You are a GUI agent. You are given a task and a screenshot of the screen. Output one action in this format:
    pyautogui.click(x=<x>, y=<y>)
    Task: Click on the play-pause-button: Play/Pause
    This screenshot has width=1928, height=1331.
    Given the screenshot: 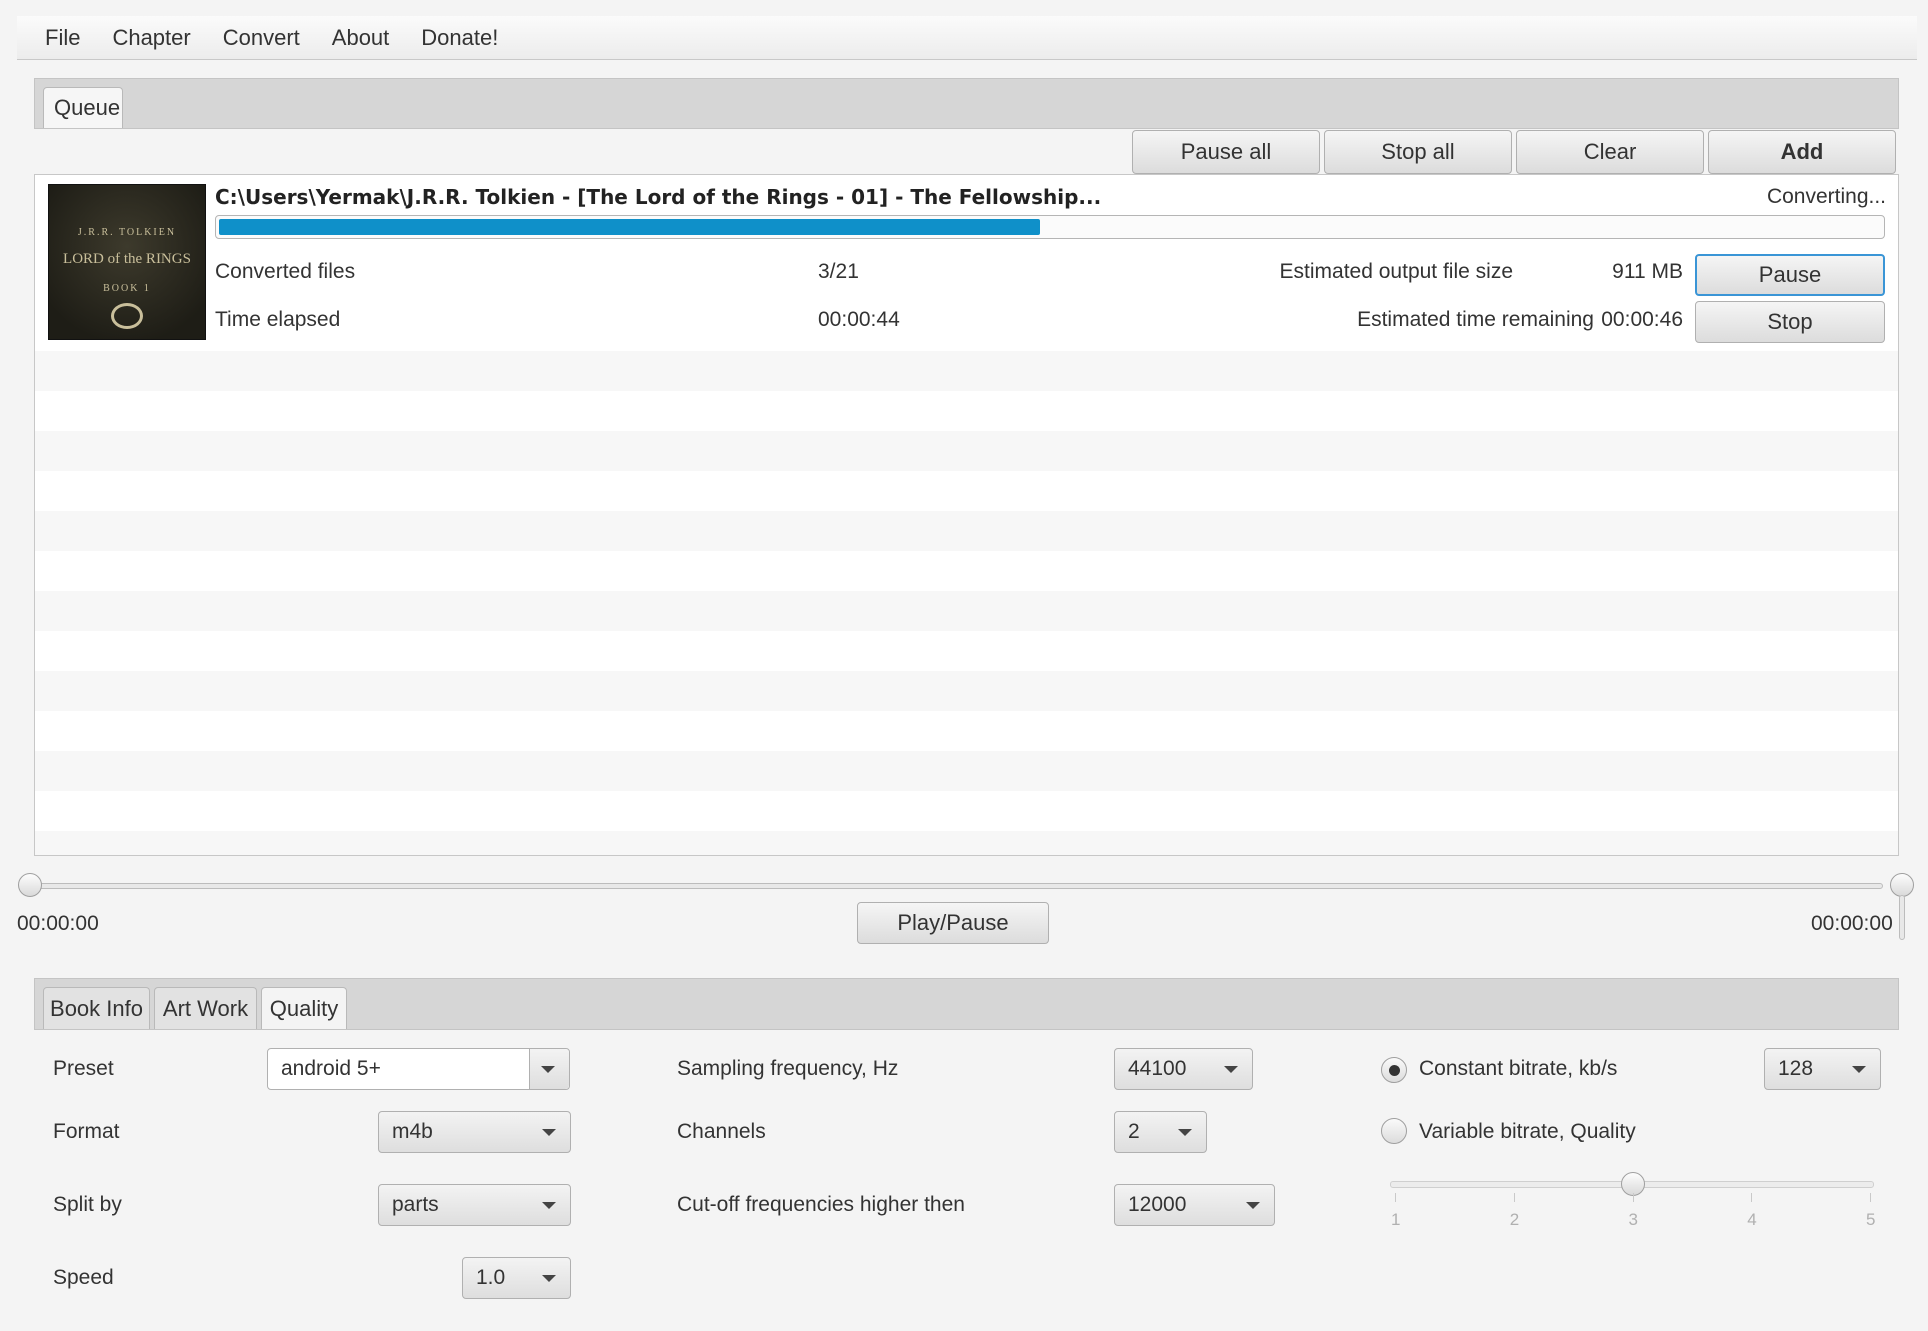 What is the action you would take?
    pyautogui.click(x=953, y=923)
    